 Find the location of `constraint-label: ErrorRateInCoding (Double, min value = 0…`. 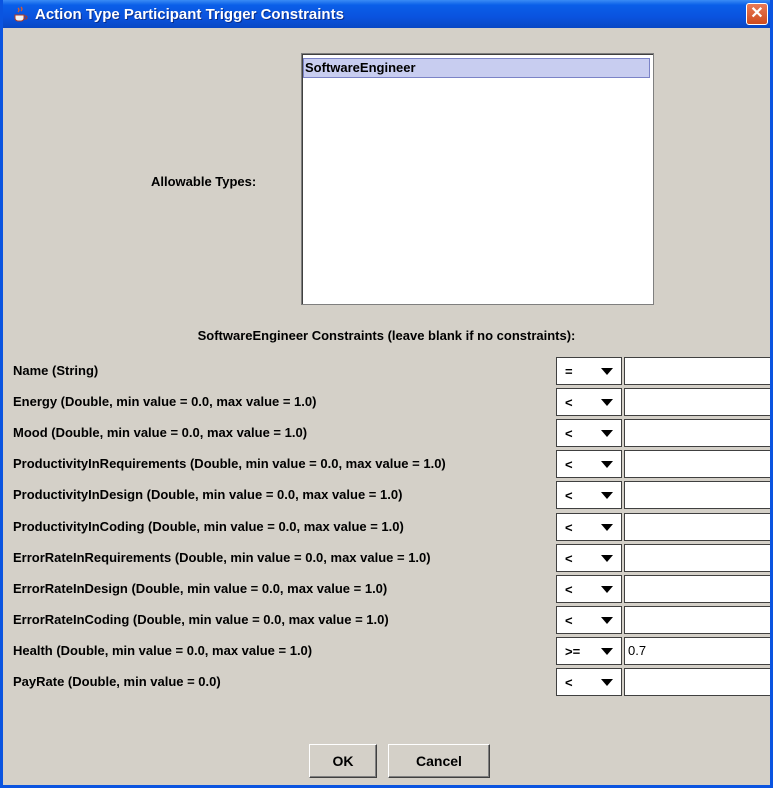

constraint-label: ErrorRateInCoding (Double, min value = 0… is located at coordinates (201, 619).